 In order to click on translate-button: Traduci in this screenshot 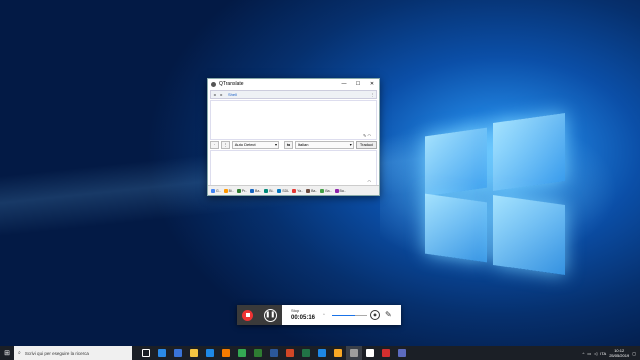, I will do `click(366, 145)`.